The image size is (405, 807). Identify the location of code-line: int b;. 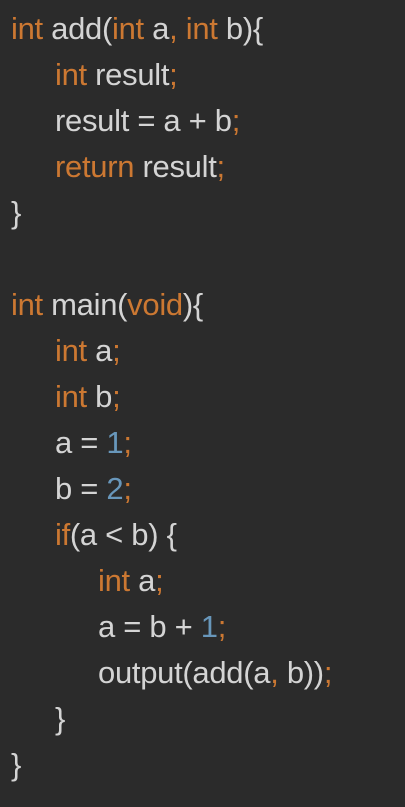
(202, 397).